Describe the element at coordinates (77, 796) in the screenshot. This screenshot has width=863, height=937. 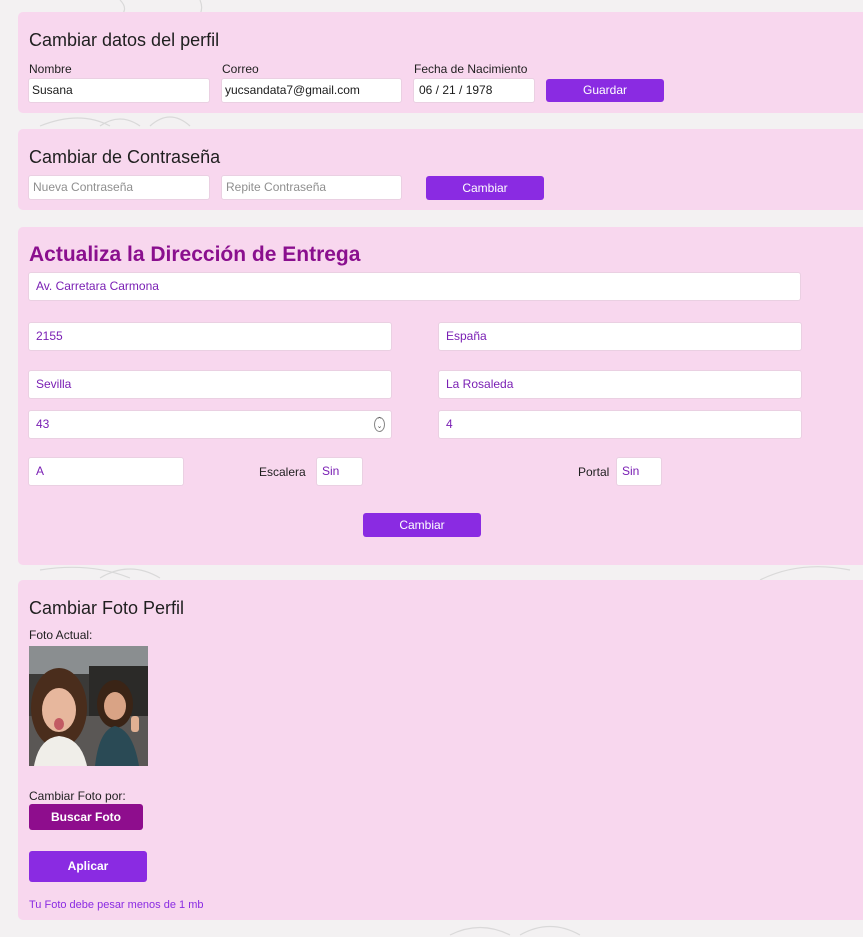
I see `change-photo-label: Cambiar Foto por:` at that location.